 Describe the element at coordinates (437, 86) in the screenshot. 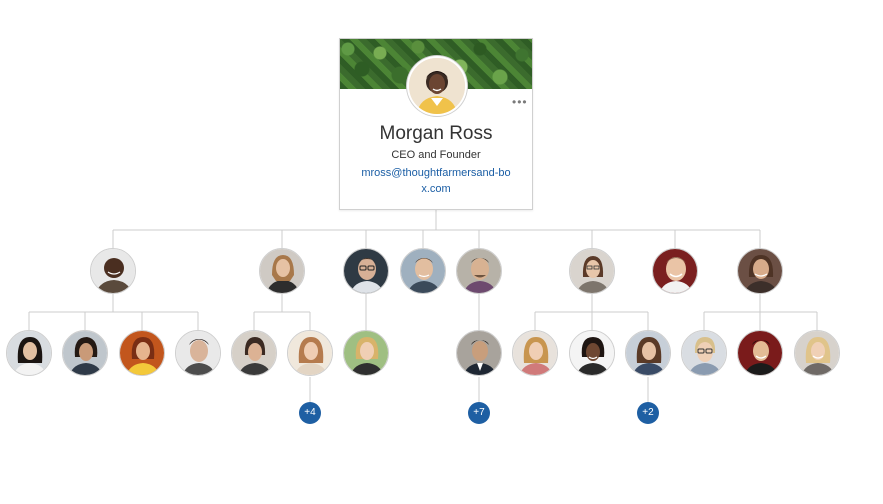

I see `ceo-avatar` at that location.